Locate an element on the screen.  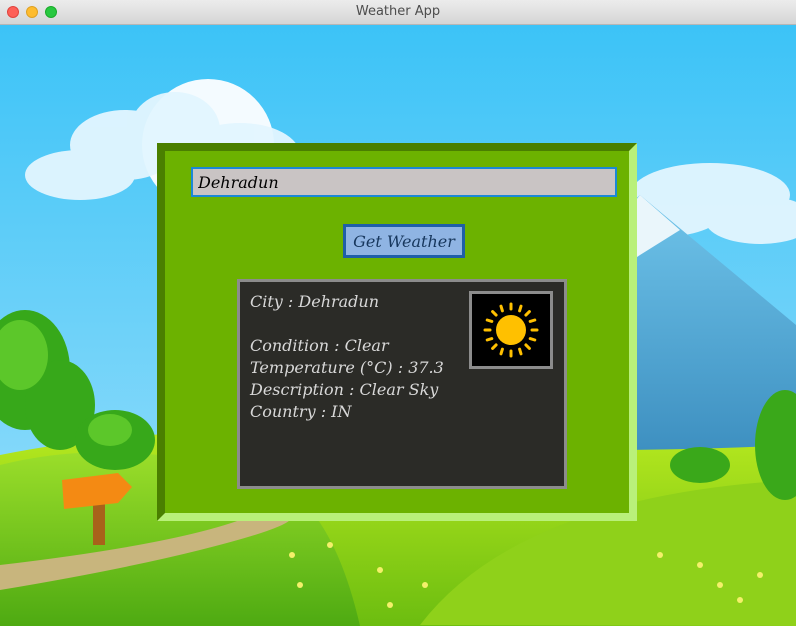
city-search-input is located at coordinates (404, 182).